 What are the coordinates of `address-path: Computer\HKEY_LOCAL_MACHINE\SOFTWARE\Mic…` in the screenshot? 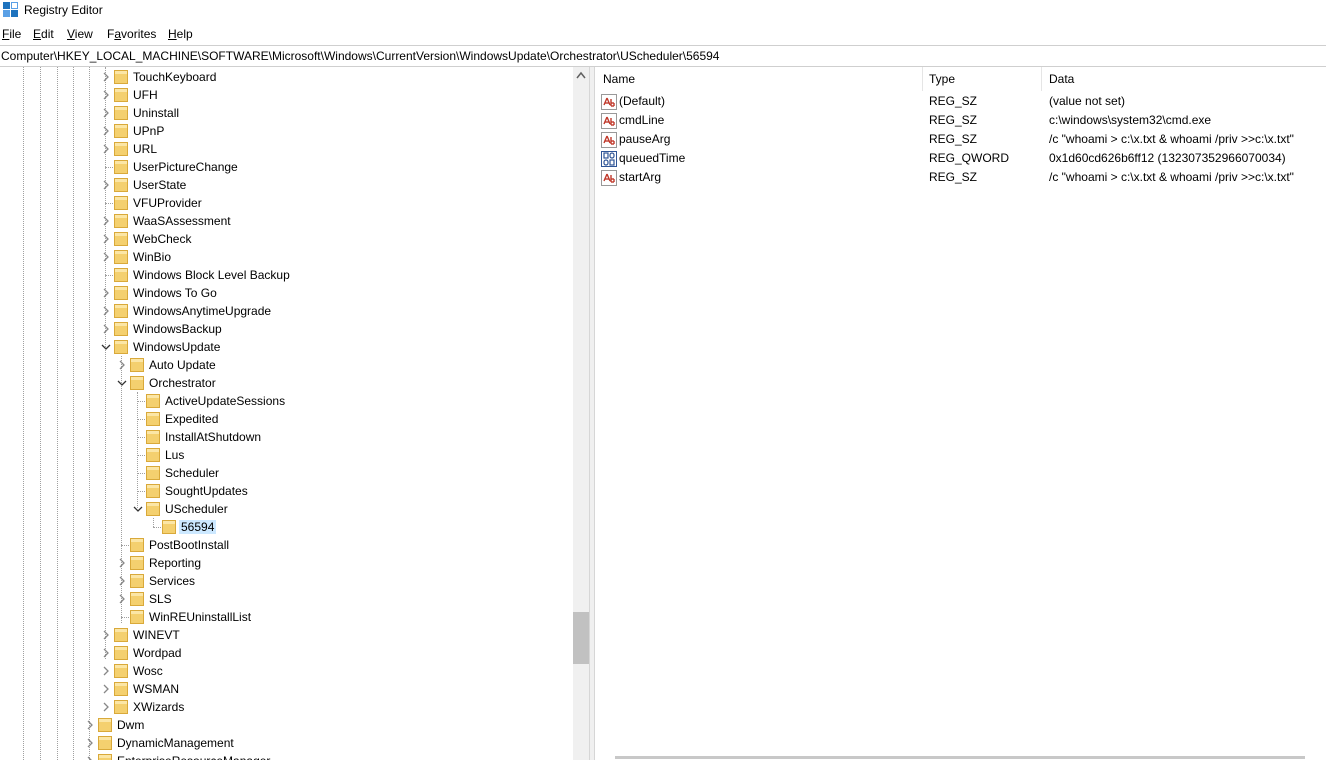 It's located at (360, 56).